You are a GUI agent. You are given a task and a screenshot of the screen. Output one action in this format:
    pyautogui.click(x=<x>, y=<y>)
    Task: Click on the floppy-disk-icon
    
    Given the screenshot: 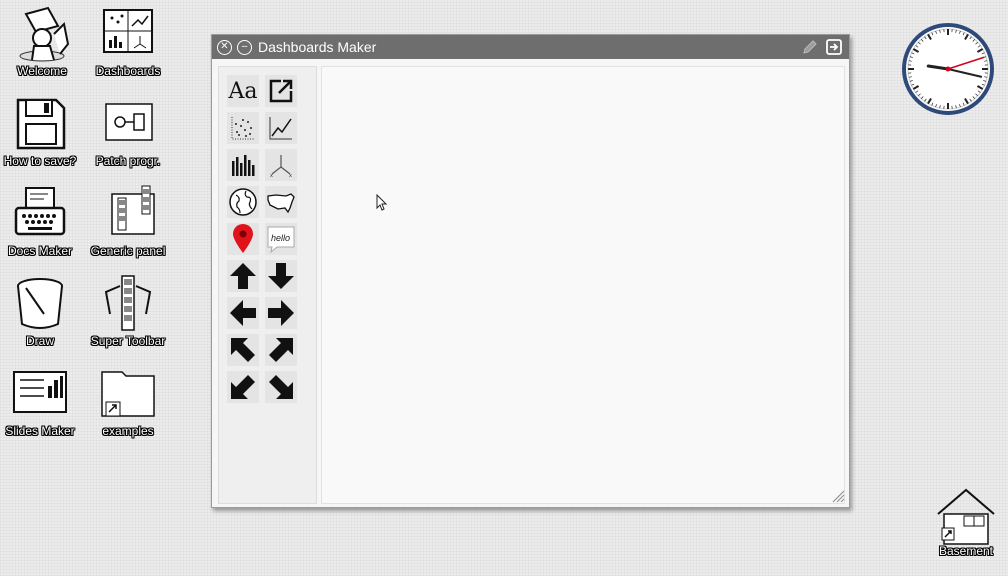 What is the action you would take?
    pyautogui.click(x=40, y=124)
    